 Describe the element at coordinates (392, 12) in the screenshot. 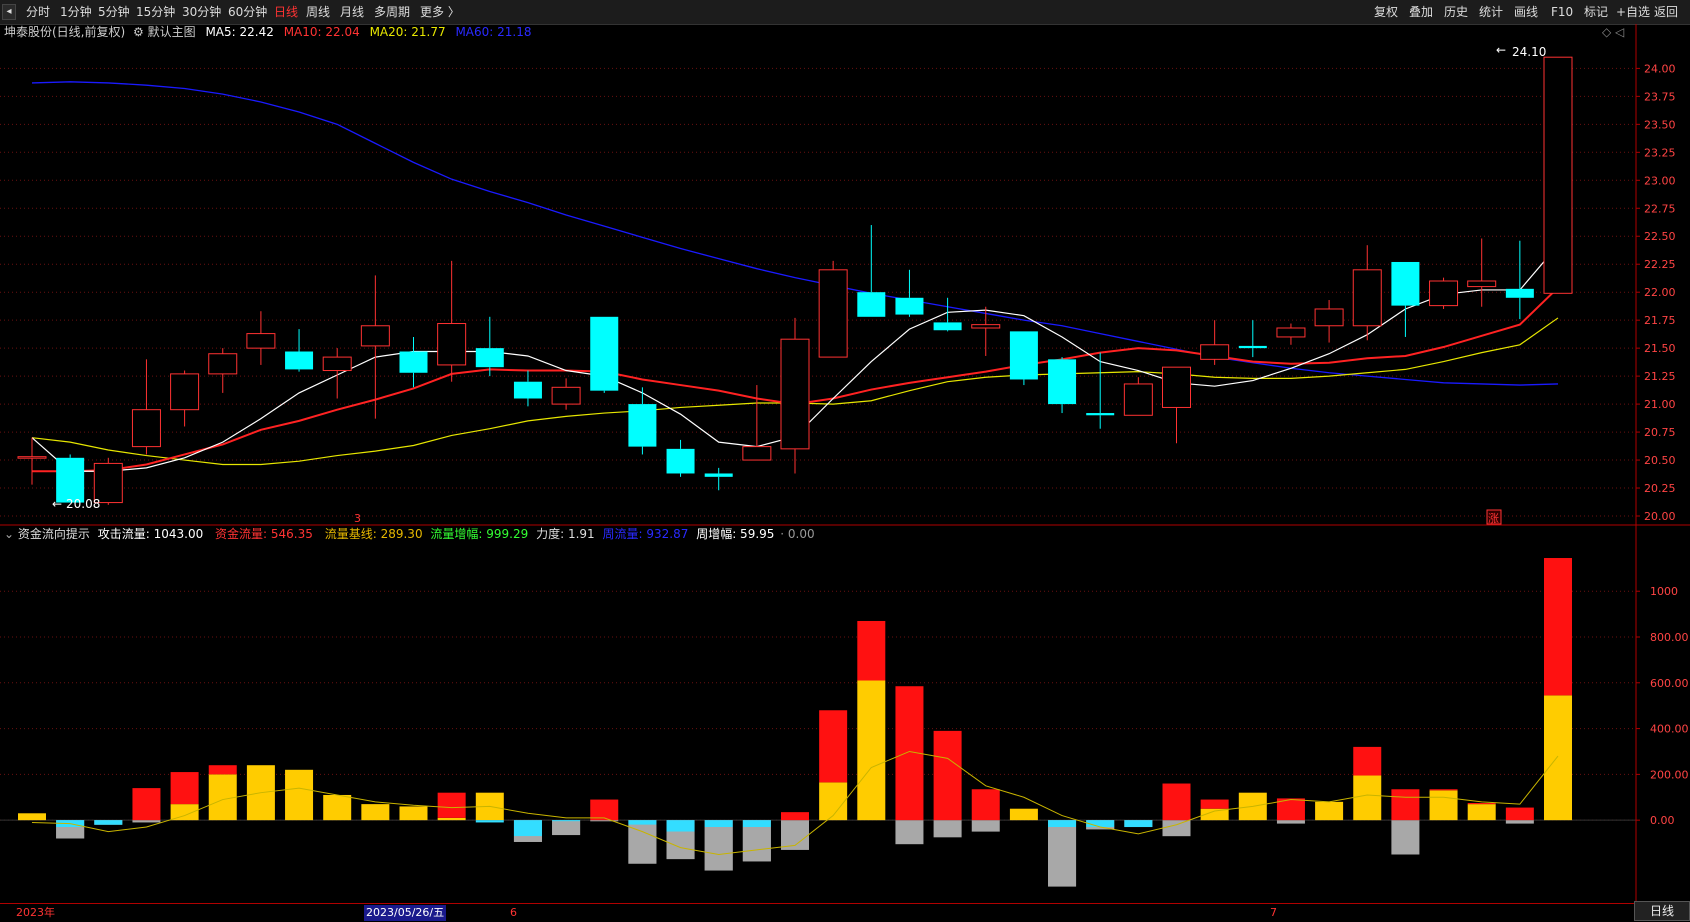

I see `tab-multi-period: 多周期` at that location.